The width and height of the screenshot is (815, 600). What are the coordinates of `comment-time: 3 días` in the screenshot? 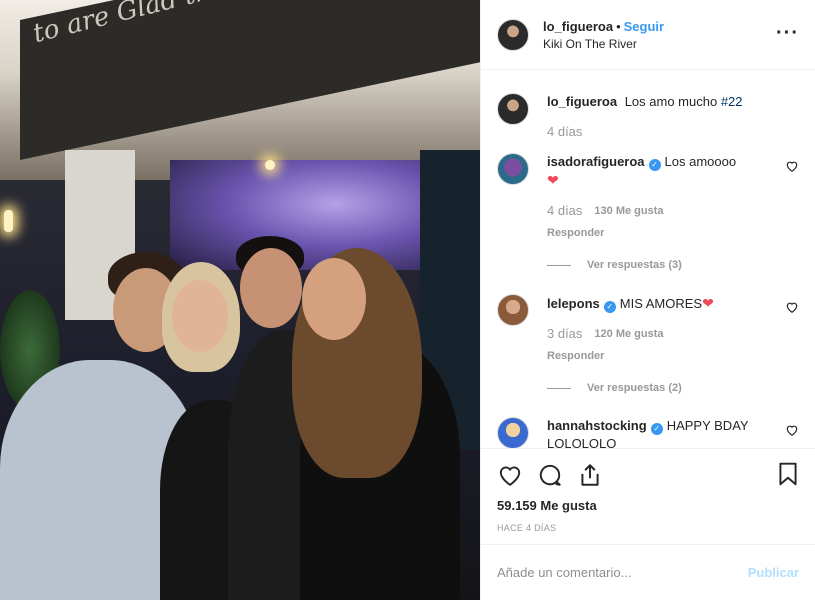 It's located at (564, 334).